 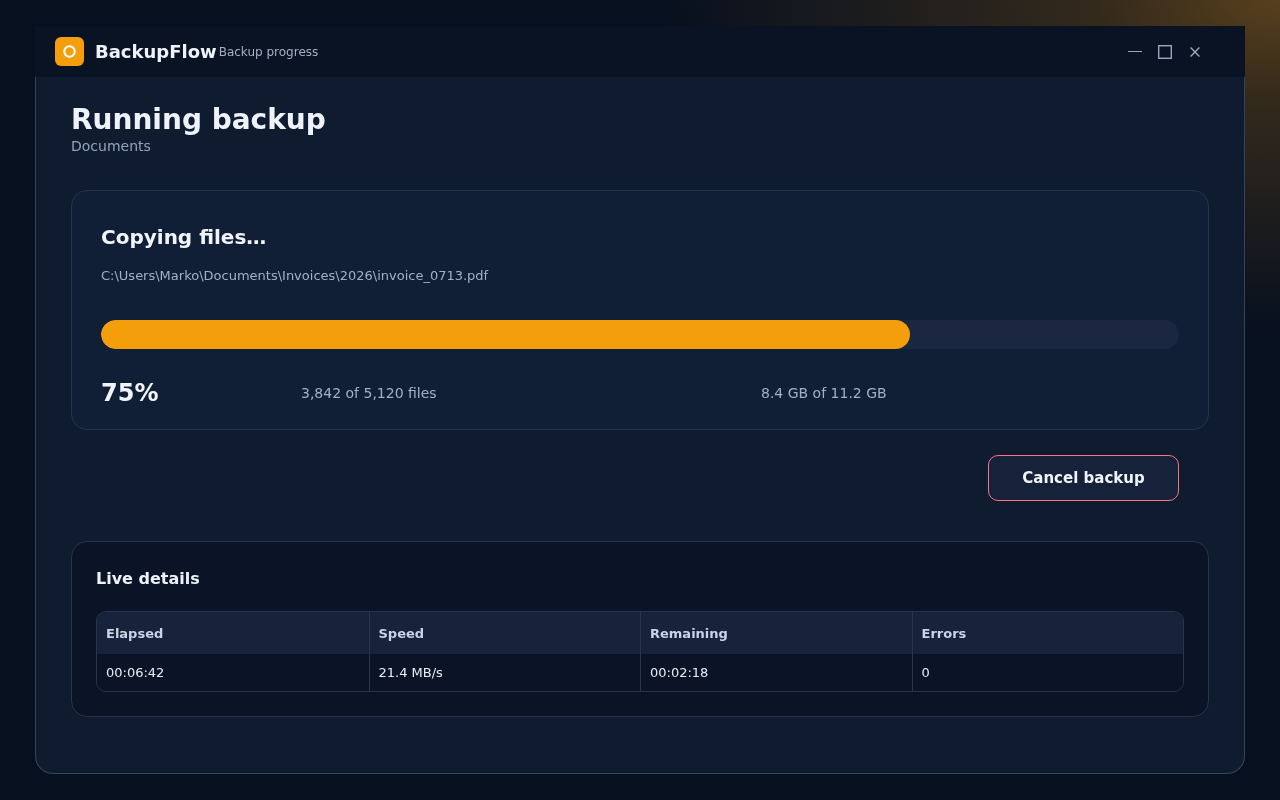 What do you see at coordinates (148, 579) in the screenshot?
I see `details-heading: Live details` at bounding box center [148, 579].